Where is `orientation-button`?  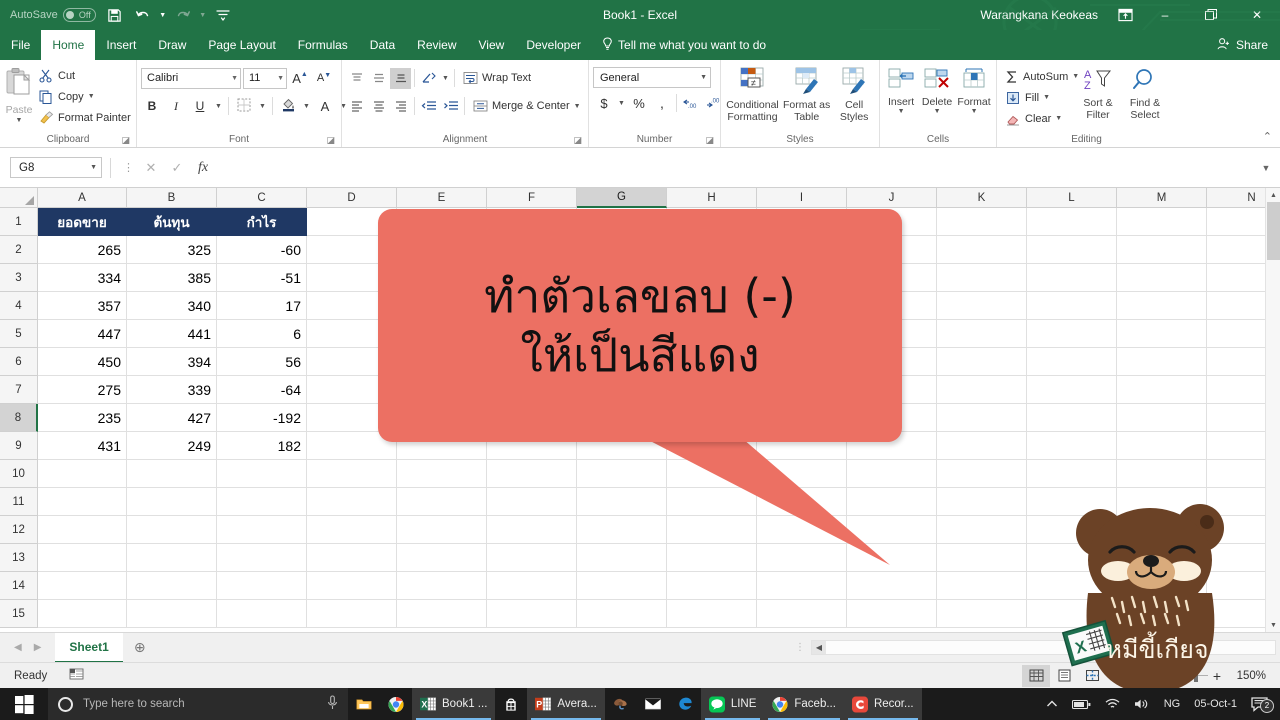
orientation-button is located at coordinates (428, 78).